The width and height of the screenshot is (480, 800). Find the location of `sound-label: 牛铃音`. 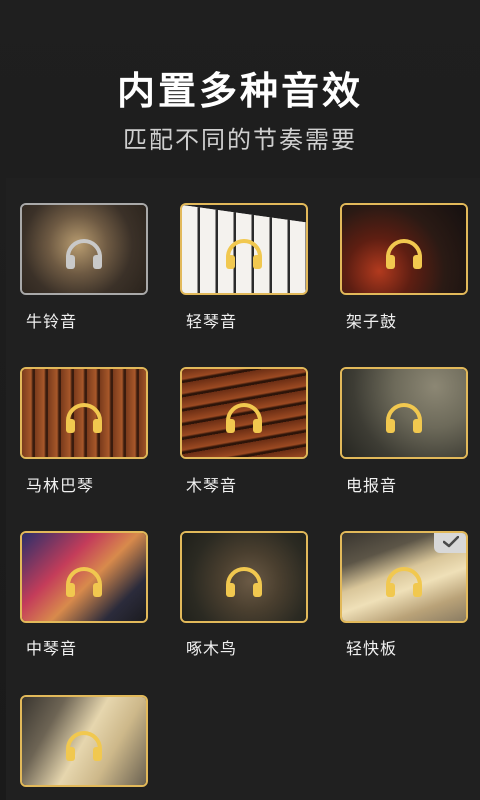

sound-label: 牛铃音 is located at coordinates (52, 321).